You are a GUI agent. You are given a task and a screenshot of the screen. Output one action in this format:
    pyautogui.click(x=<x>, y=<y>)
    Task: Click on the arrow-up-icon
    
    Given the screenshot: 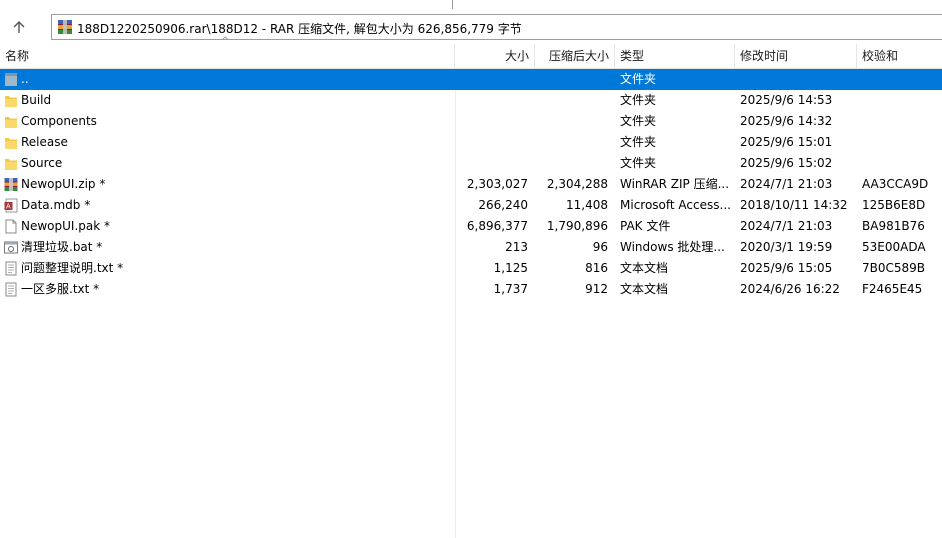 What is the action you would take?
    pyautogui.click(x=19, y=27)
    